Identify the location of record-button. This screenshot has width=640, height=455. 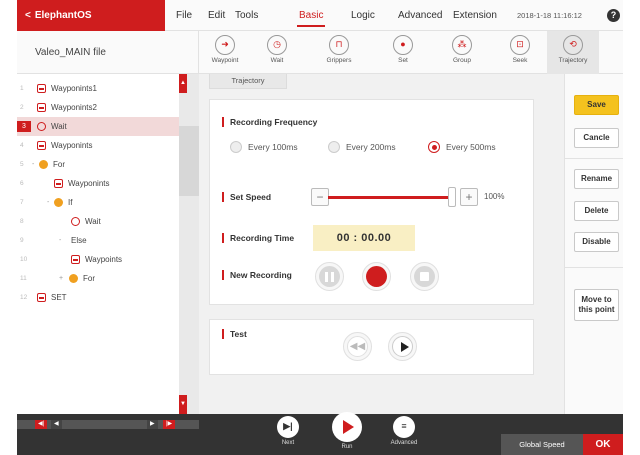
(376, 276).